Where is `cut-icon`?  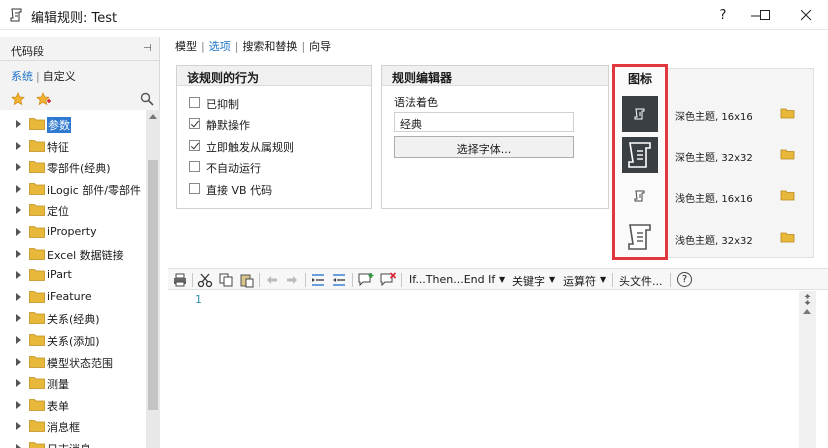 cut-icon is located at coordinates (205, 280).